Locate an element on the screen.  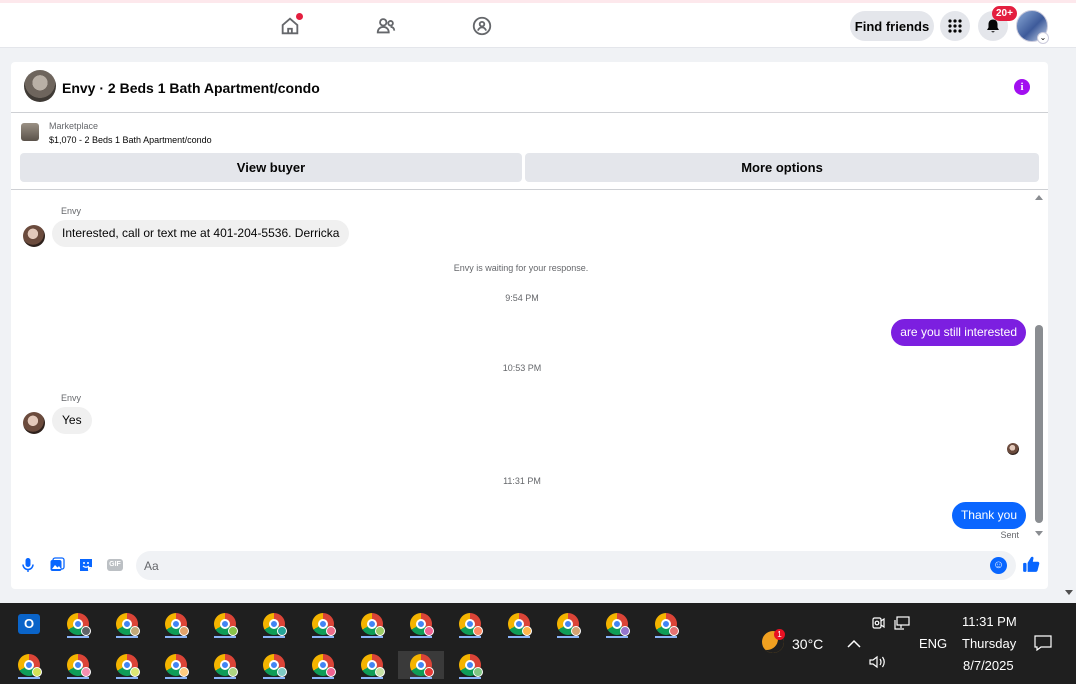
bell-icon: 20+ is located at coordinates (997, 23).